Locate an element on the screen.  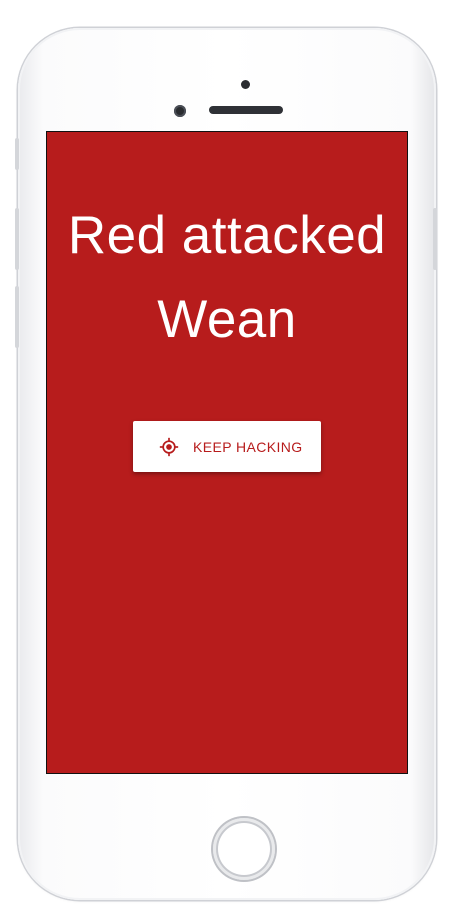
result-message-line-1: Red attacked is located at coordinates (227, 235).